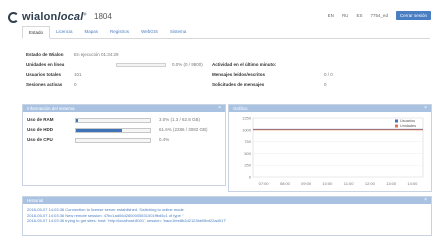 The width and height of the screenshot is (441, 242). Describe the element at coordinates (244, 64) in the screenshot. I see `activity-label: Actividad en el último minuto:` at that location.